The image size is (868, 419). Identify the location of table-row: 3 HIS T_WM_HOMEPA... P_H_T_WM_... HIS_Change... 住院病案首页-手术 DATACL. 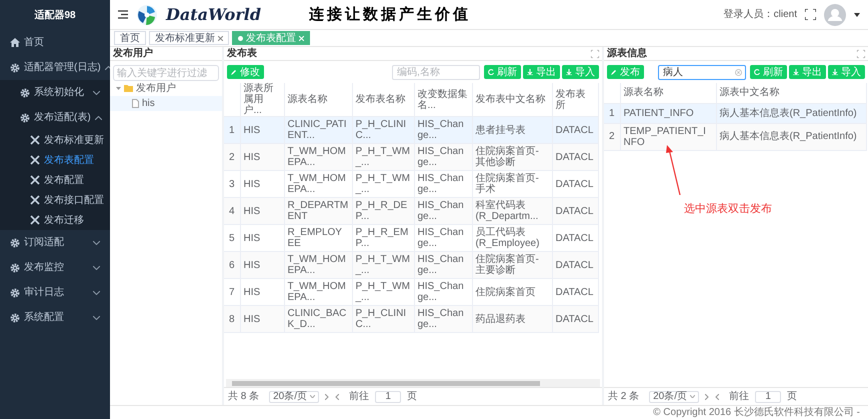
(411, 184).